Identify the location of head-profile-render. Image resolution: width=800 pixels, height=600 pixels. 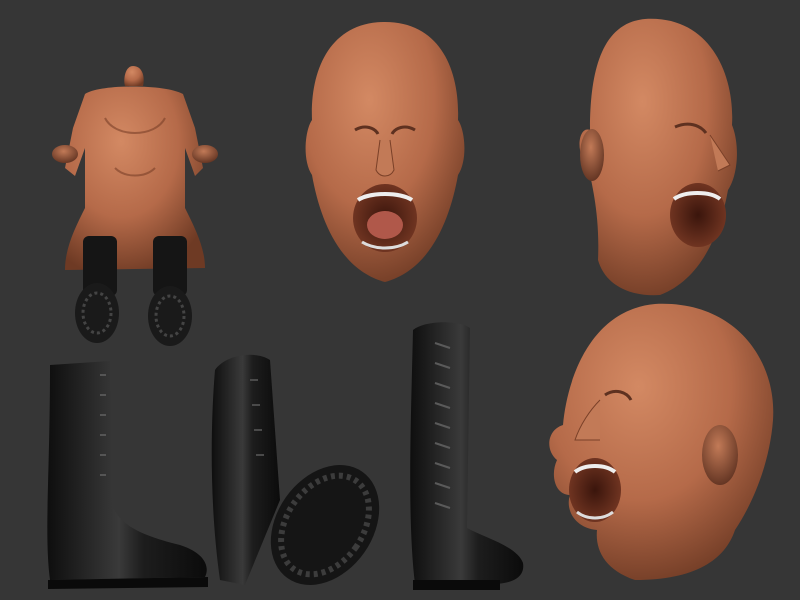
(661, 441).